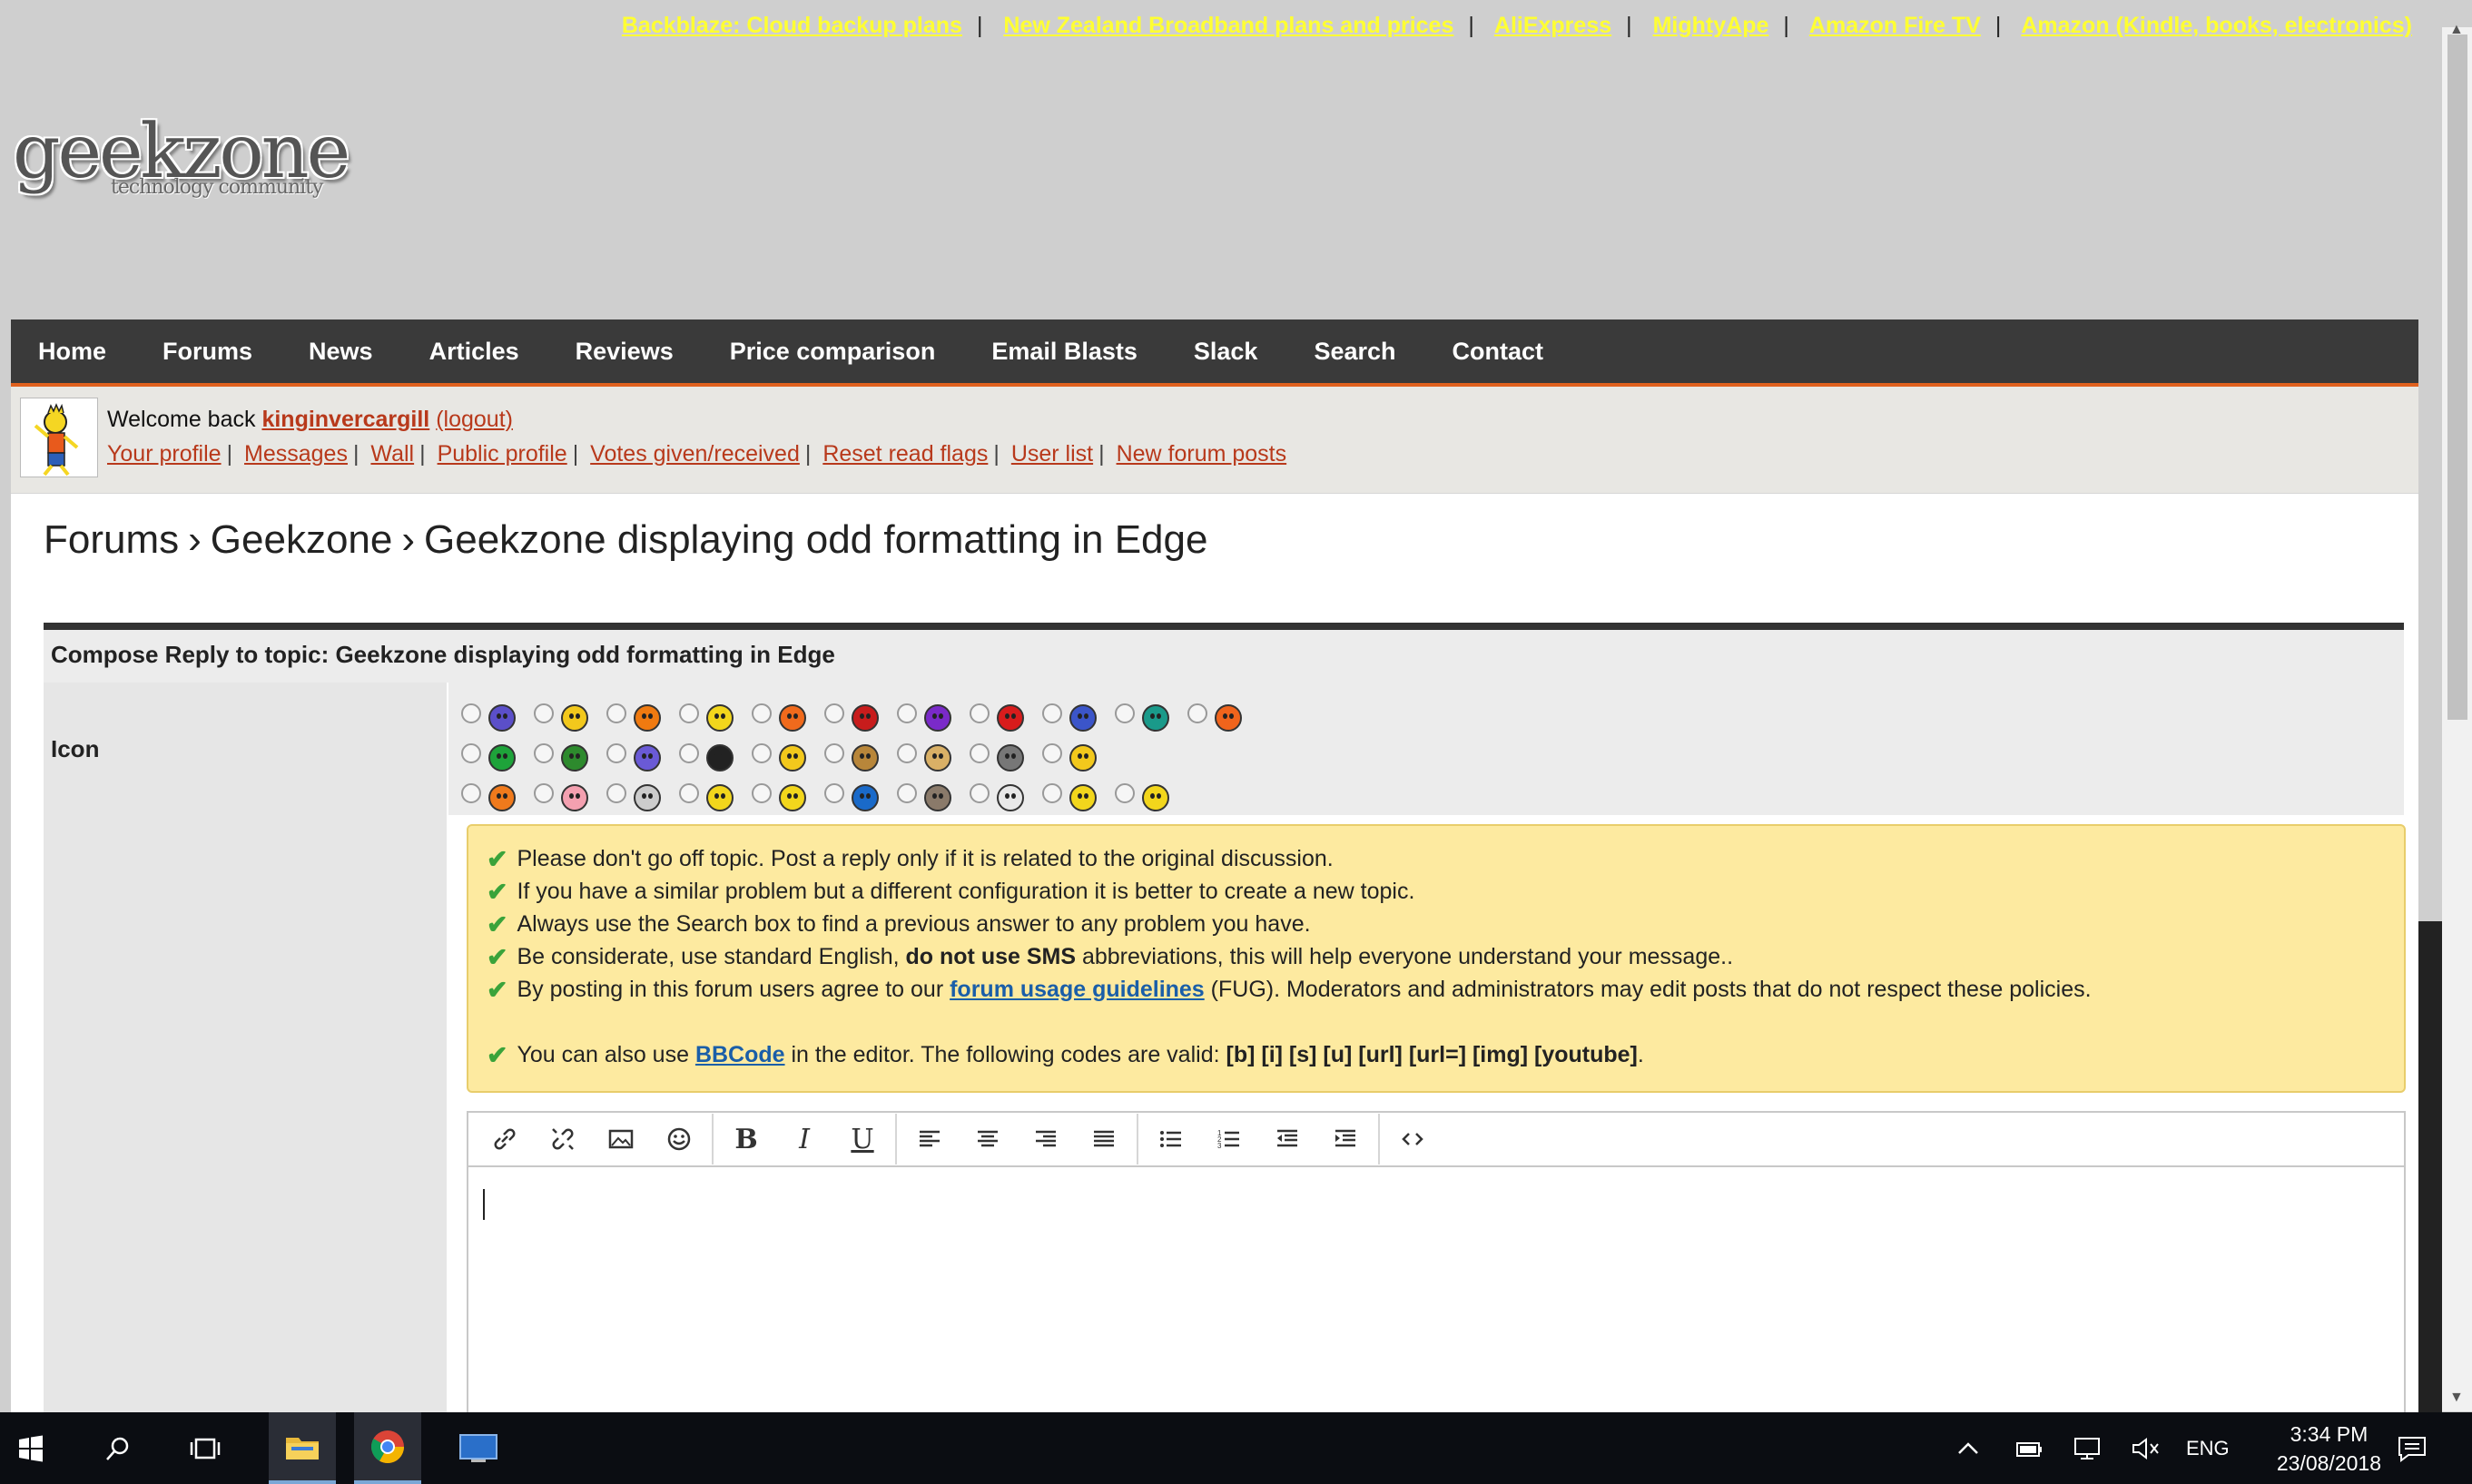 The height and width of the screenshot is (1484, 2472). Describe the element at coordinates (2145, 1448) in the screenshot. I see `volume-muted-icon` at that location.